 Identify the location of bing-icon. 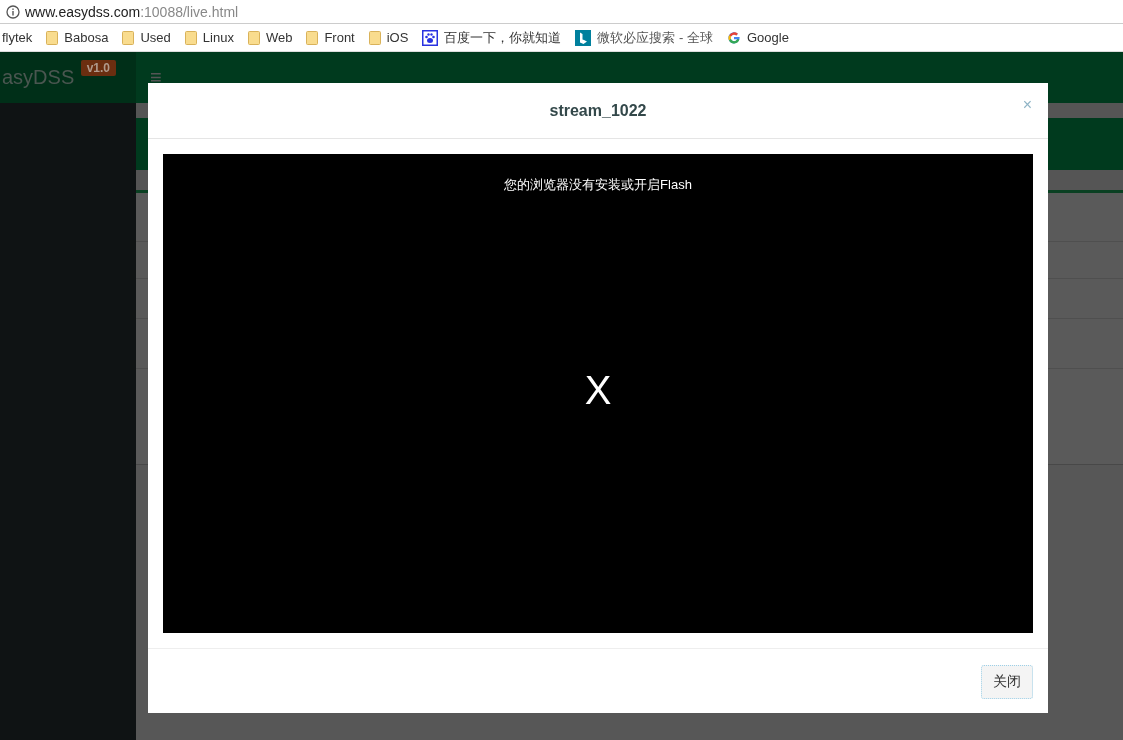
(583, 37).